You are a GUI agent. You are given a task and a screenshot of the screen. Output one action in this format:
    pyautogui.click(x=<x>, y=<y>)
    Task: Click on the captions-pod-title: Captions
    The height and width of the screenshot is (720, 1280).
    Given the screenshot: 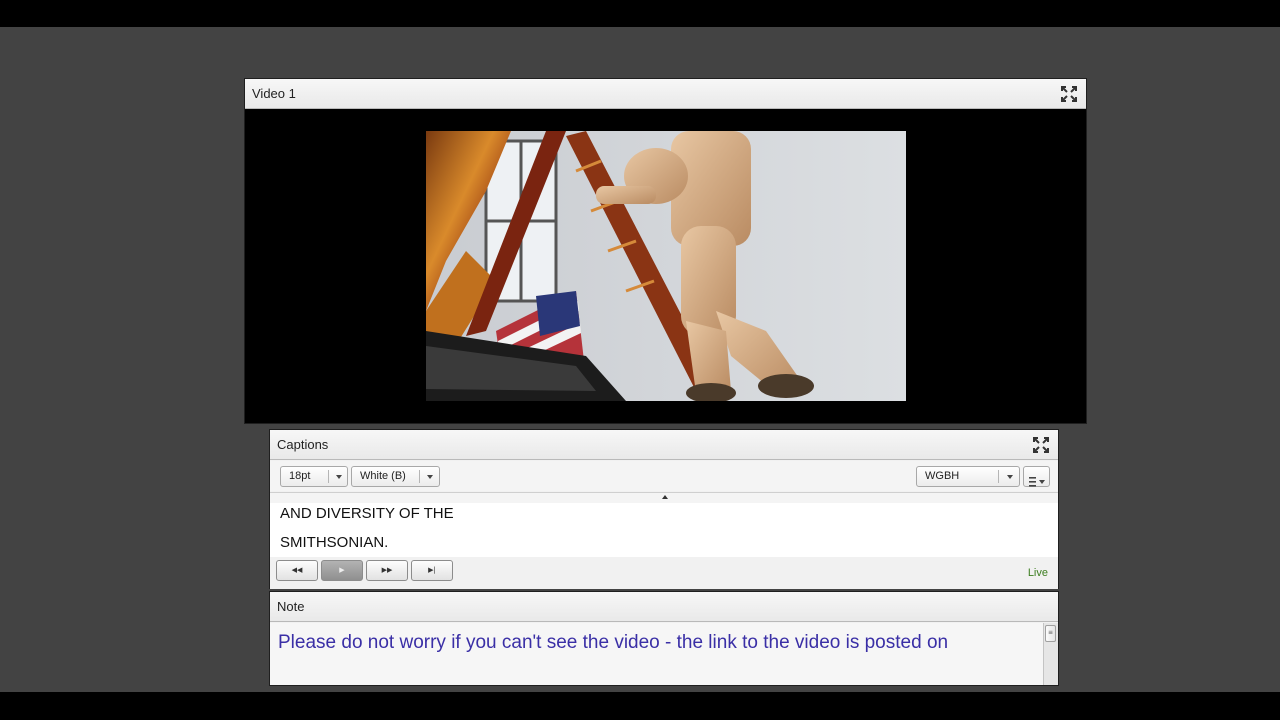 What is the action you would take?
    pyautogui.click(x=303, y=444)
    